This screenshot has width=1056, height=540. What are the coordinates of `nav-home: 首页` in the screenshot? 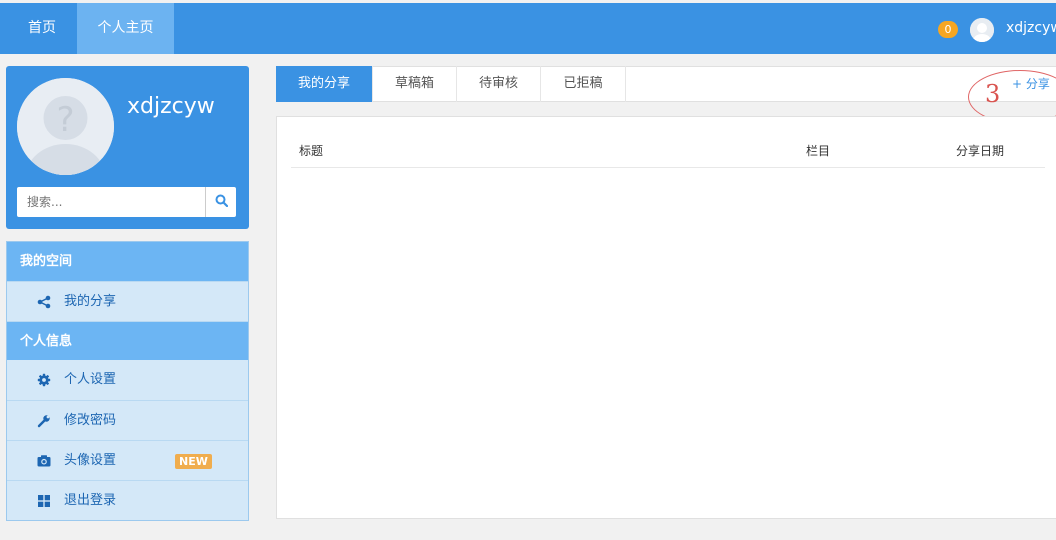 It's located at (42, 28).